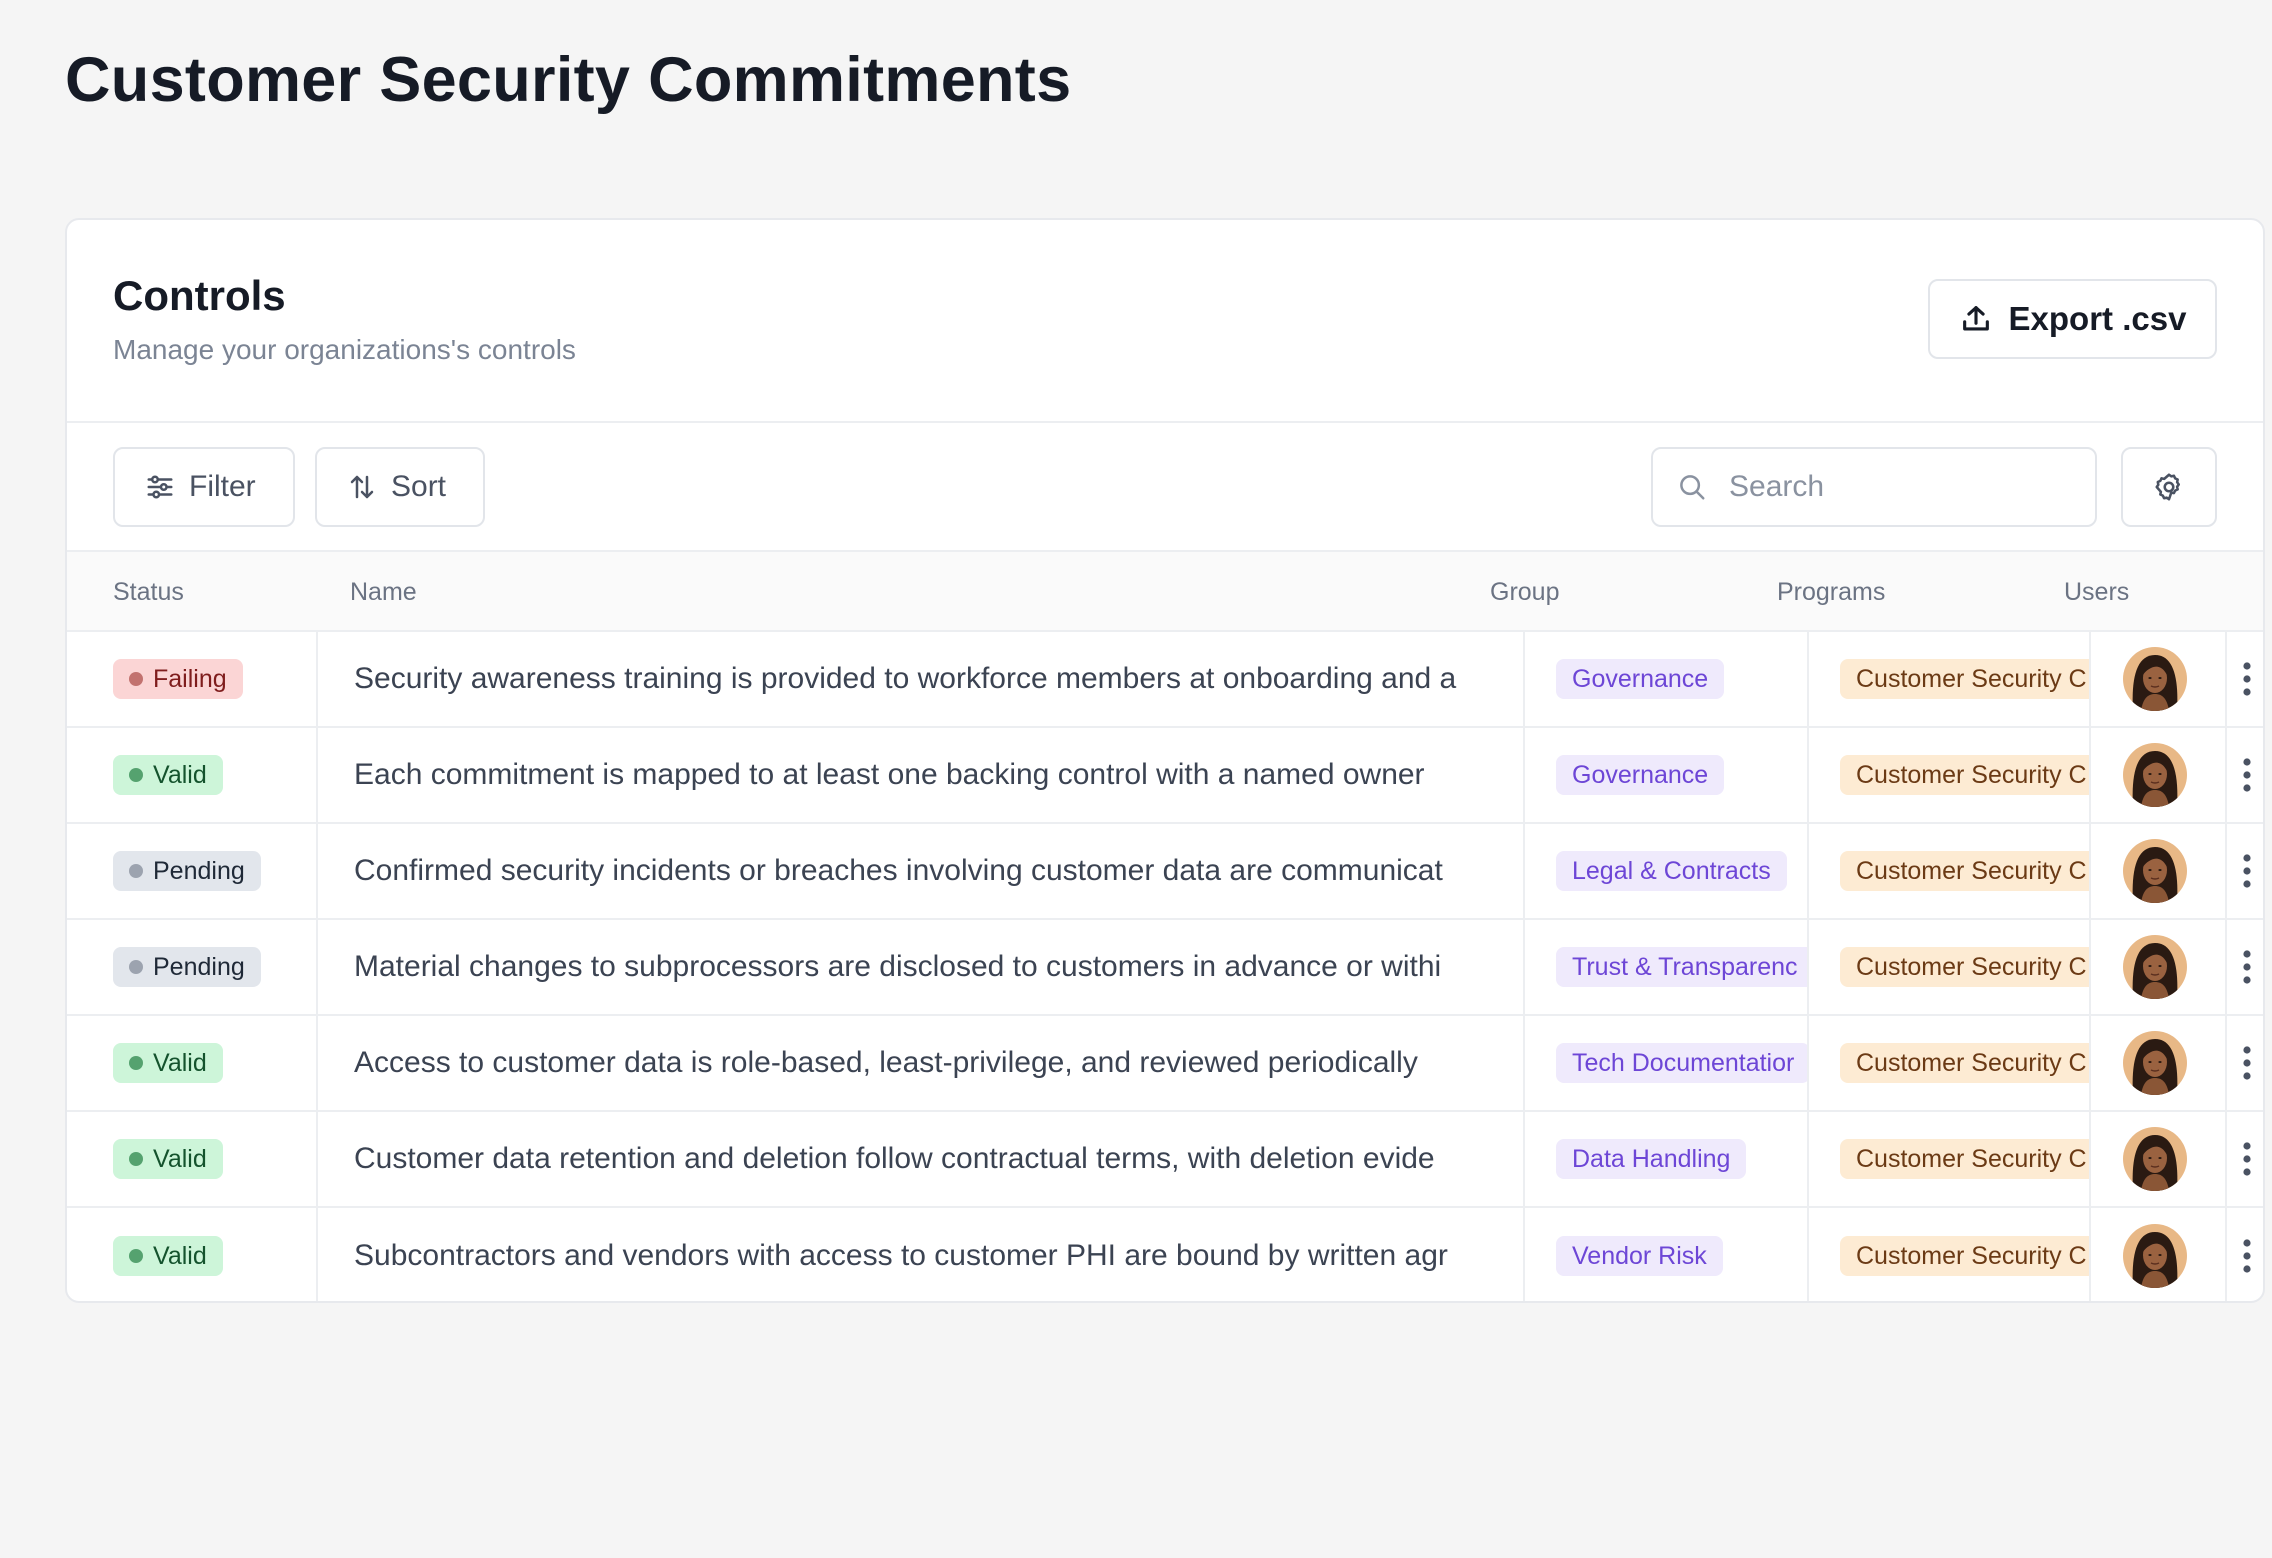 The image size is (2272, 1558). Describe the element at coordinates (1665, 871) in the screenshot. I see `group-cell: Legal & Contracts` at that location.